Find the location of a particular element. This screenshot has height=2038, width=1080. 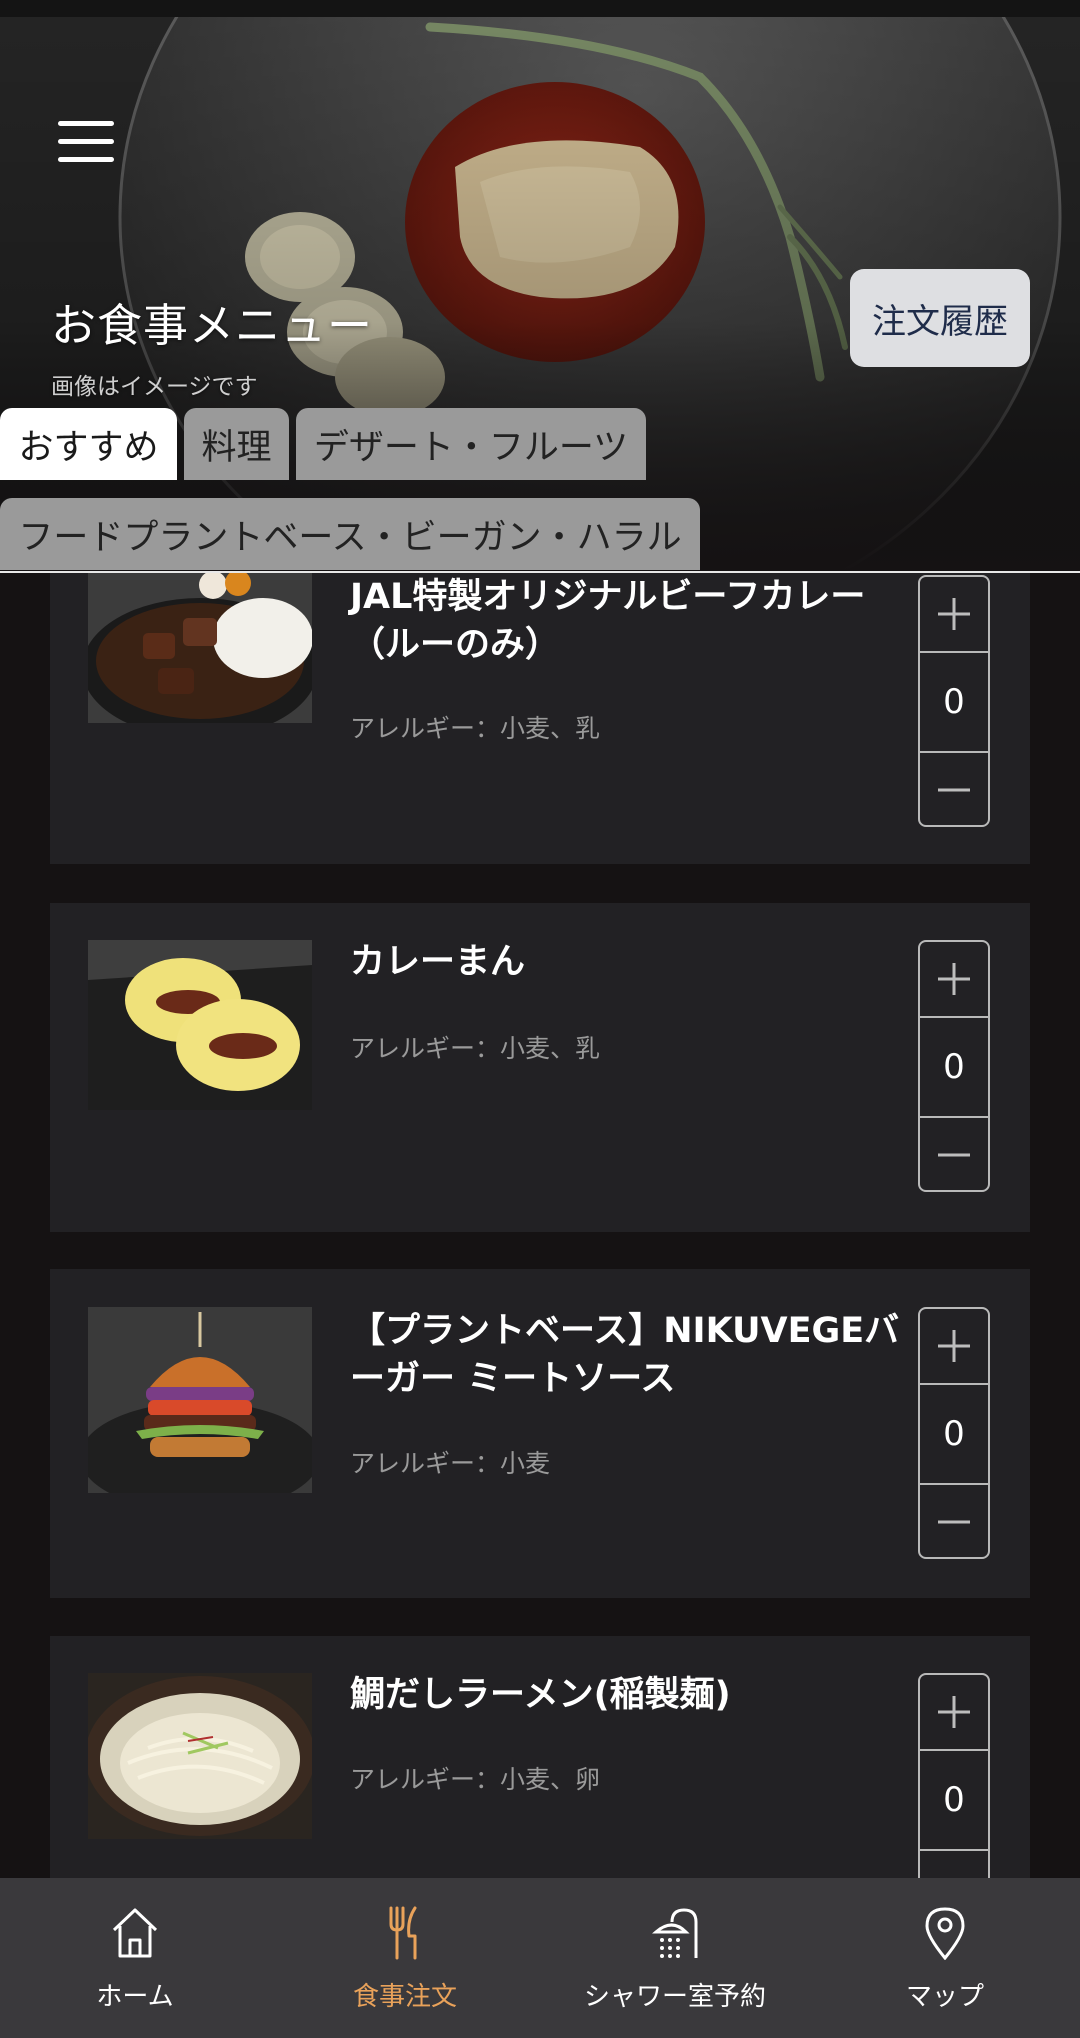

burger-image is located at coordinates (200, 1400).